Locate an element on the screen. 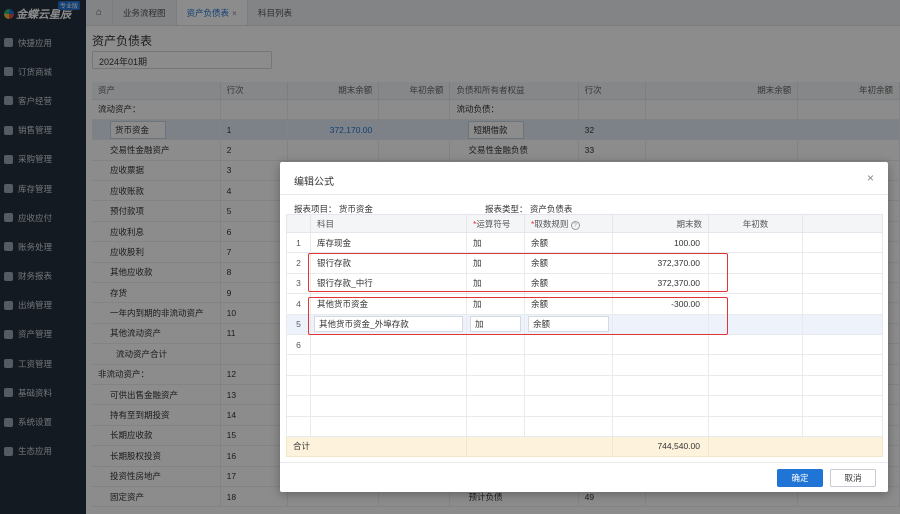 Image resolution: width=900 pixels, height=514 pixels. col-rule-label: 取数规则 is located at coordinates (551, 223).